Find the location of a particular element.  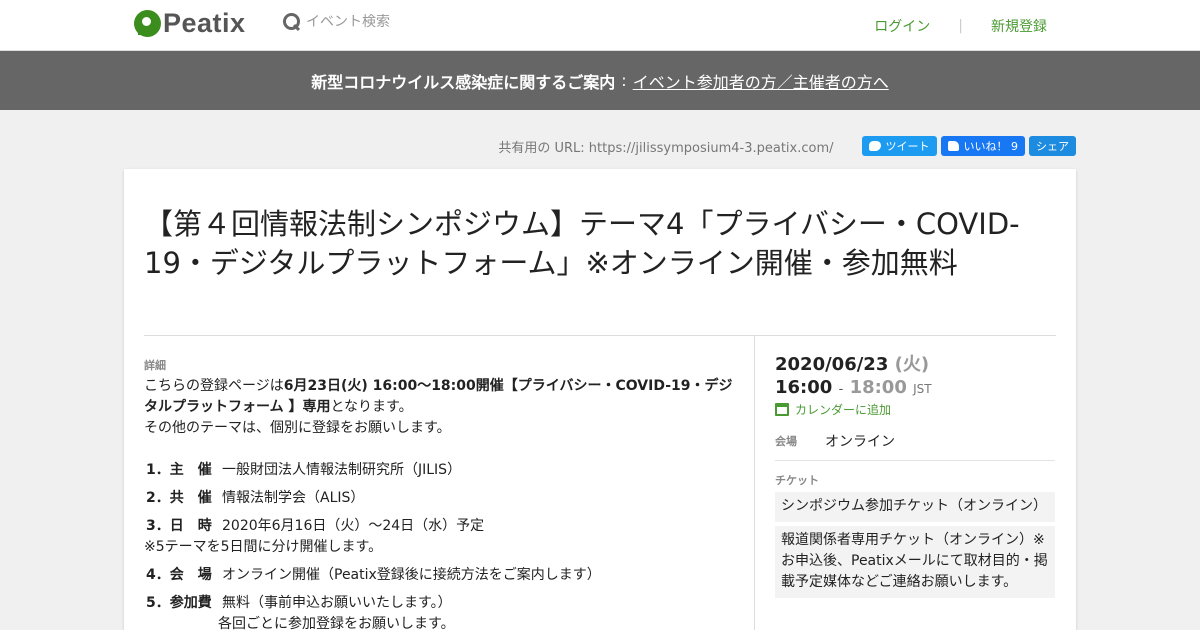

peatix-logo-icon is located at coordinates (147, 23).